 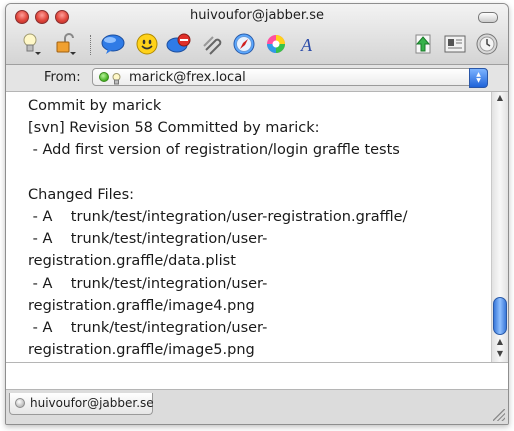 I want to click on message-line: registration.graffle/image5.png, so click(x=141, y=350).